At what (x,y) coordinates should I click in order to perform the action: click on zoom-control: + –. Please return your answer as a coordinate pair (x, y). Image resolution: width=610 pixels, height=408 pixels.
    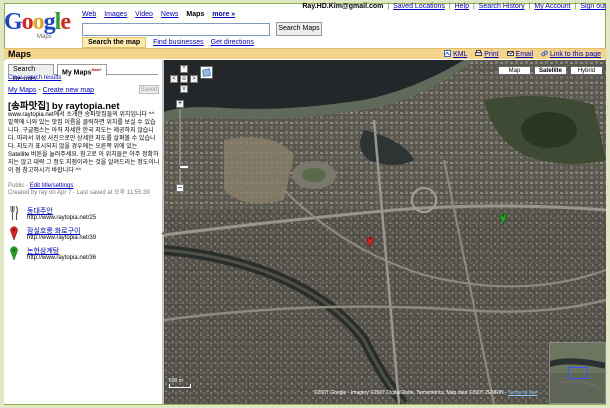
    Looking at the image, I should click on (182, 146).